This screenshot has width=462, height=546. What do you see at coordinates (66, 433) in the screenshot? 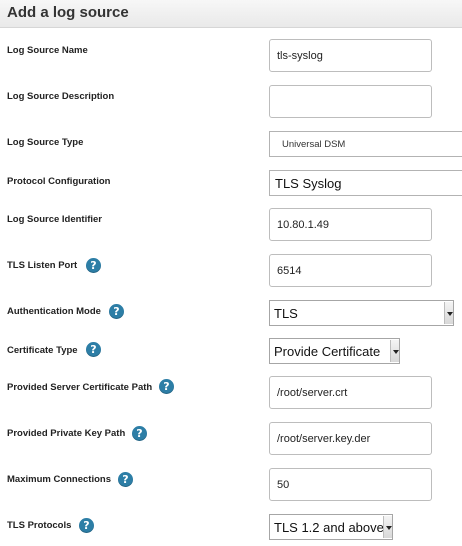
I see `private-key-path-label: Provided Private Key Path` at bounding box center [66, 433].